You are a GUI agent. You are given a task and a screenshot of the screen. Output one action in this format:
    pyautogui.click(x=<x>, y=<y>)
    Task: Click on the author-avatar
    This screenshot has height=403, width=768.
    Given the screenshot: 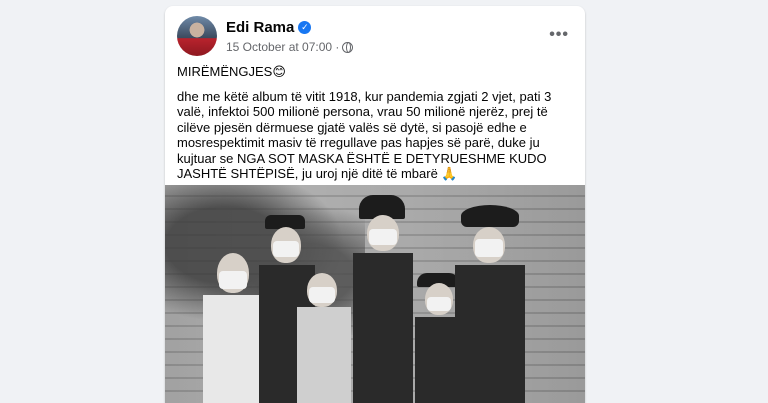 What is the action you would take?
    pyautogui.click(x=197, y=36)
    